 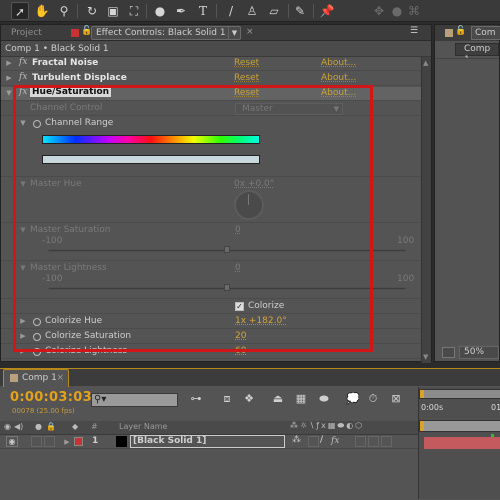 I want to click on label-tag-icon: ◆, so click(x=75, y=426).